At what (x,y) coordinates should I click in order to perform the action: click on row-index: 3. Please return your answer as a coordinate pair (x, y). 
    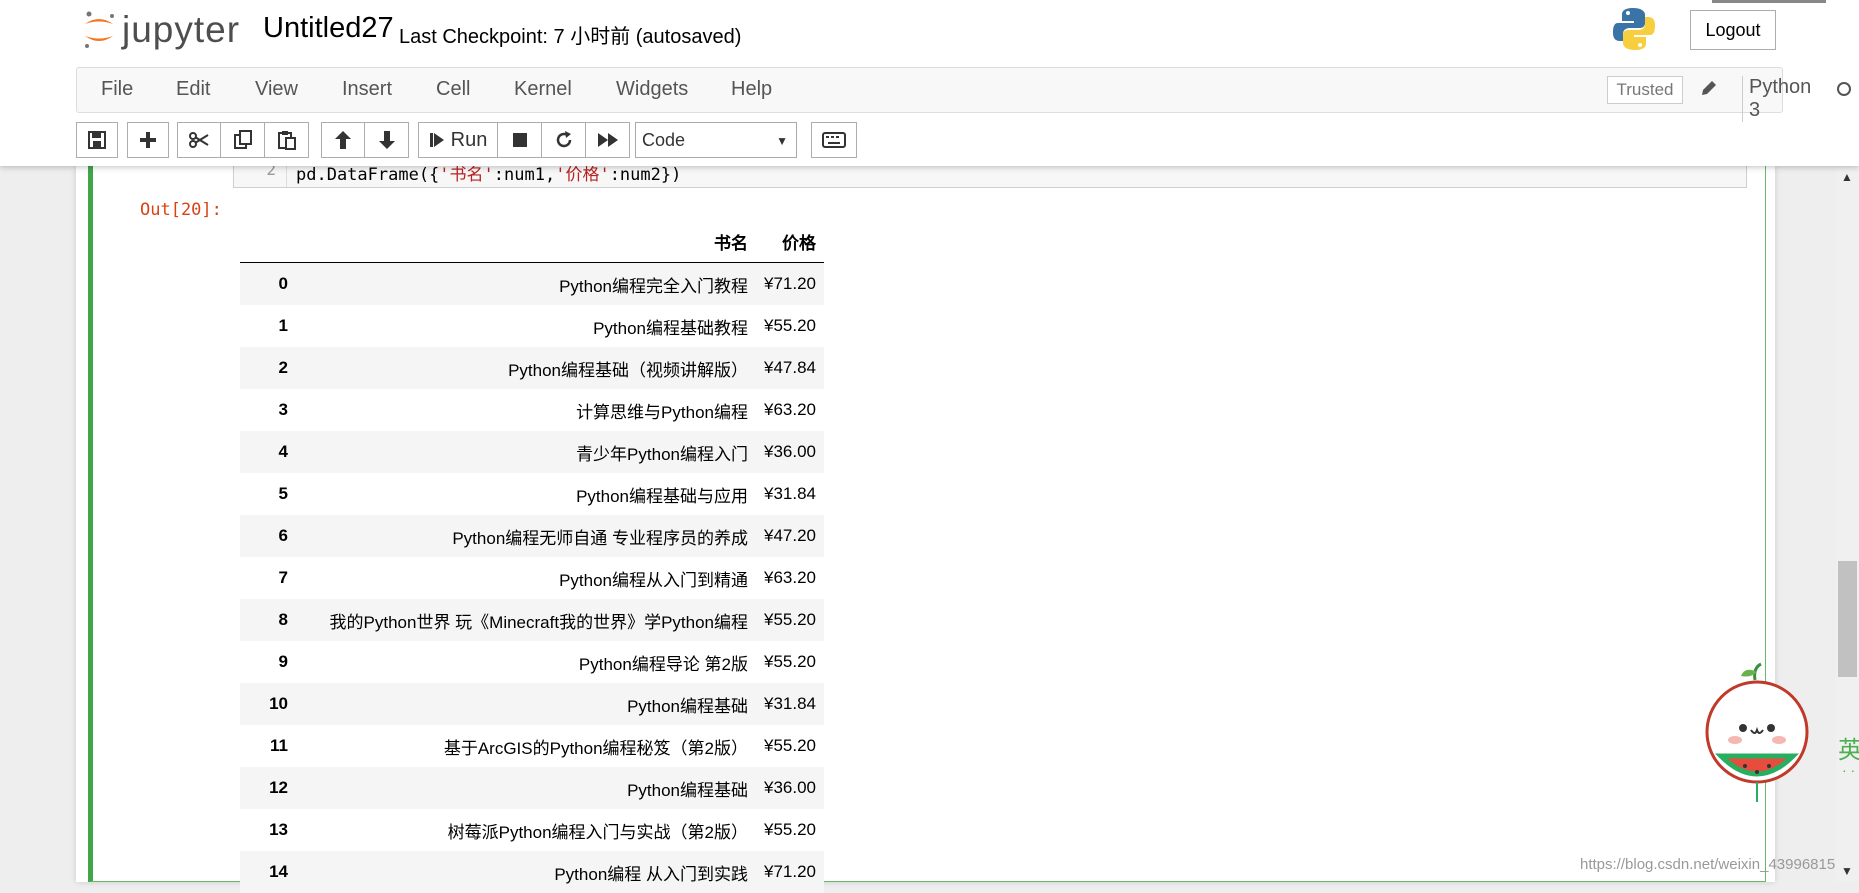
    Looking at the image, I should click on (270, 410).